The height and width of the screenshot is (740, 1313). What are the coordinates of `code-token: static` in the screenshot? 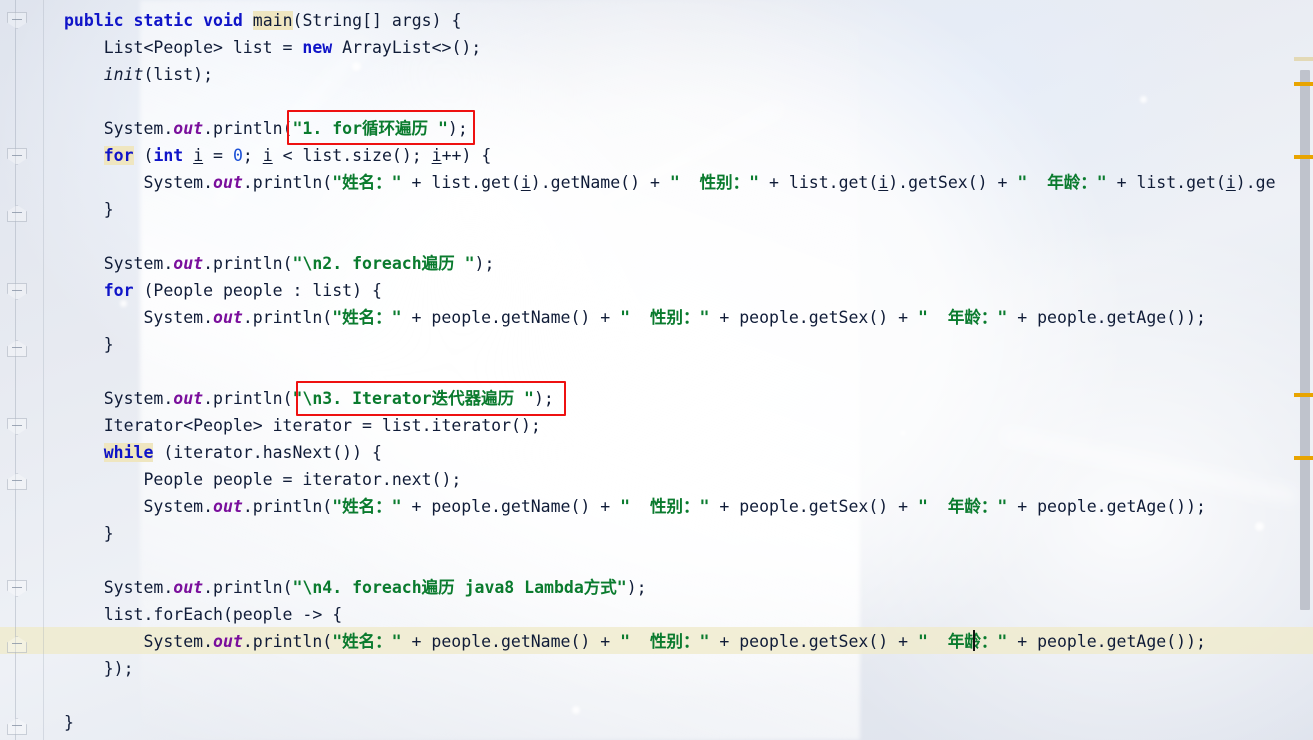 It's located at (163, 20).